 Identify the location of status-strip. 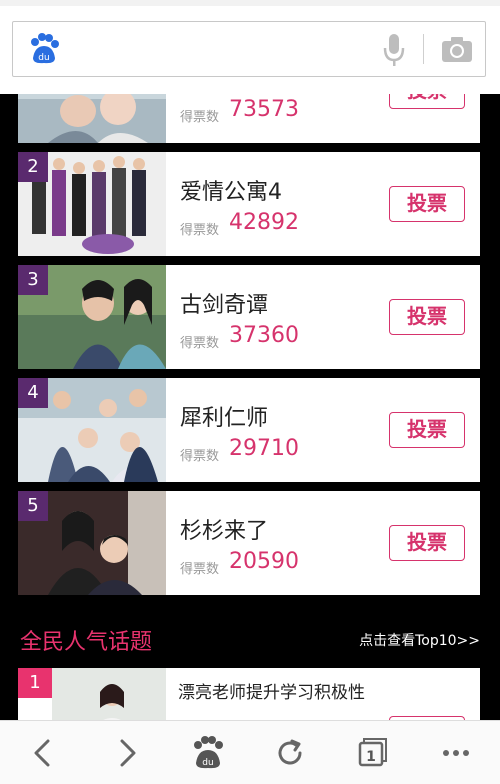
(250, 3).